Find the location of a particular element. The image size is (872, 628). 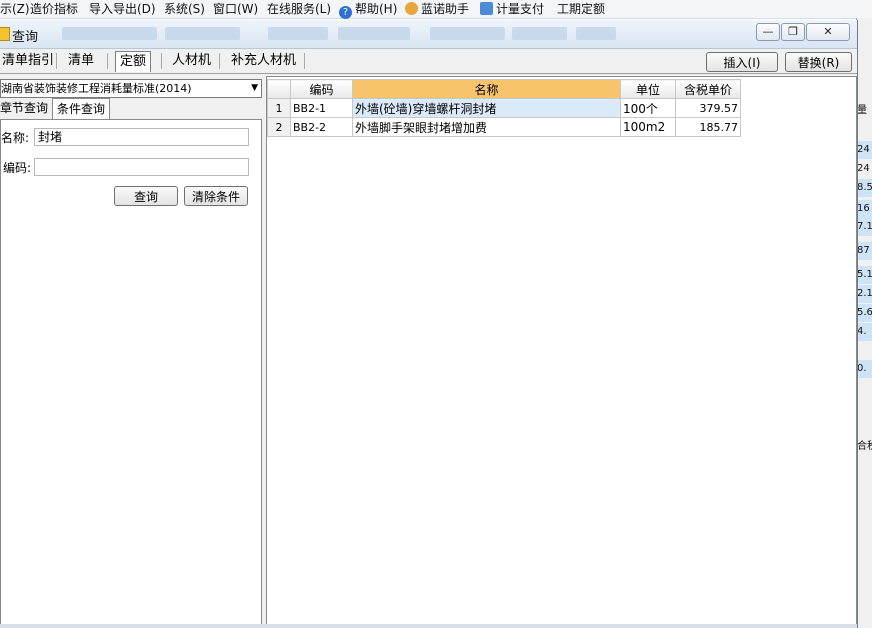

tab-bill-guide: 清单指引 is located at coordinates (28, 61).